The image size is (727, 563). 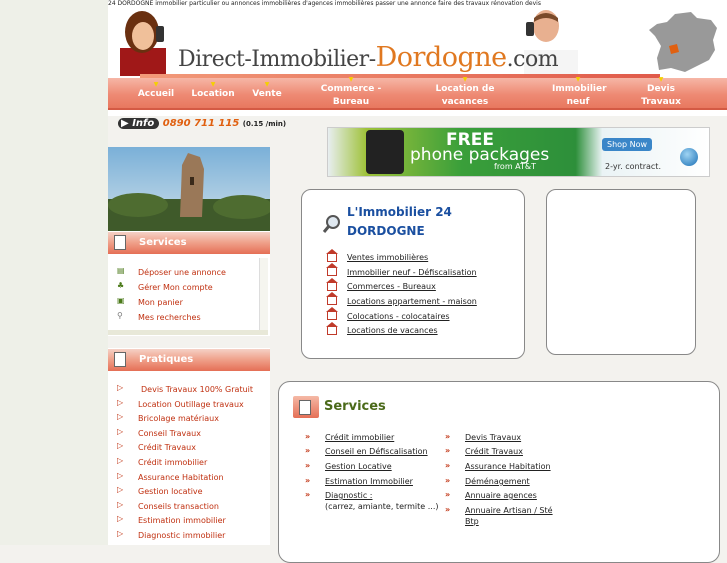 What do you see at coordinates (172, 462) in the screenshot?
I see `sidebar-link-credit-immobilier: Crédit immobilier` at bounding box center [172, 462].